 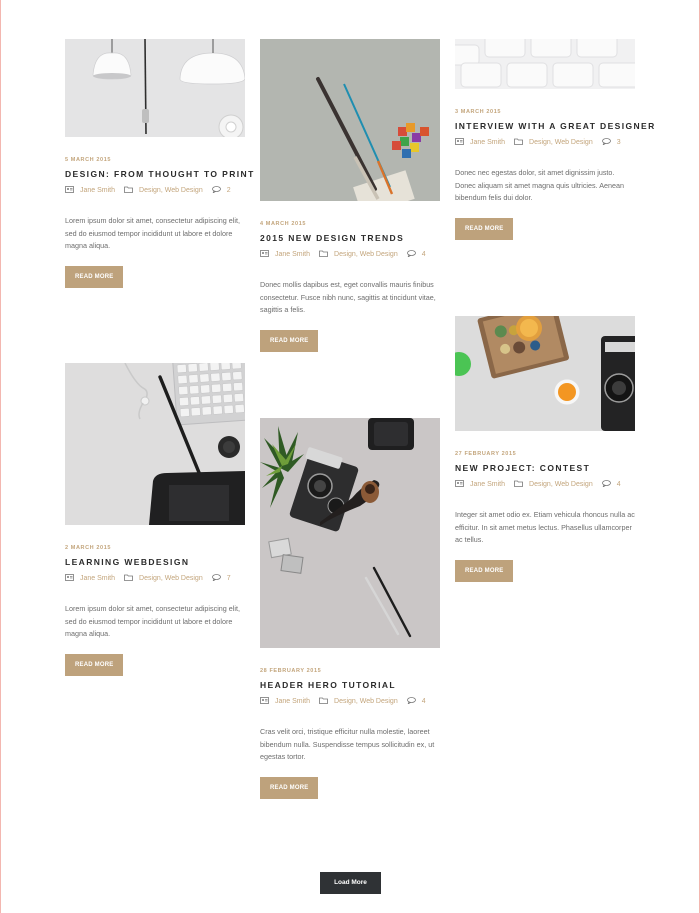 What do you see at coordinates (350, 238) in the screenshot?
I see `post-title: 2015 New Design Trends` at bounding box center [350, 238].